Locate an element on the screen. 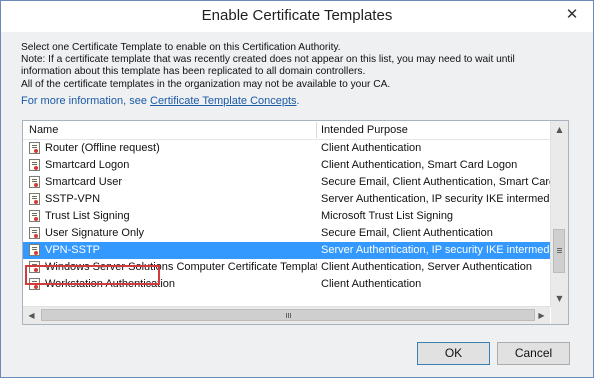 Image resolution: width=594 pixels, height=378 pixels. scroll-down-icon: ▼ is located at coordinates (559, 298).